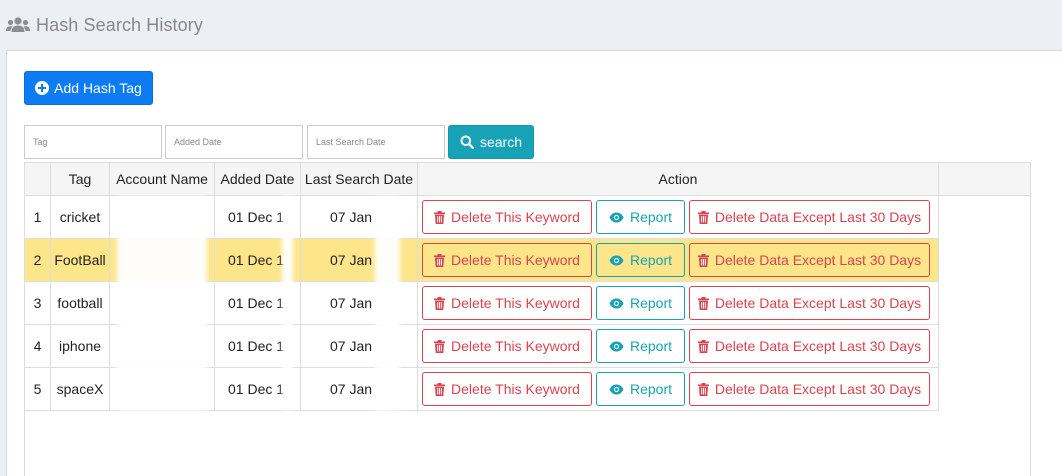 The height and width of the screenshot is (476, 1062). I want to click on row-number: 2, so click(38, 260).